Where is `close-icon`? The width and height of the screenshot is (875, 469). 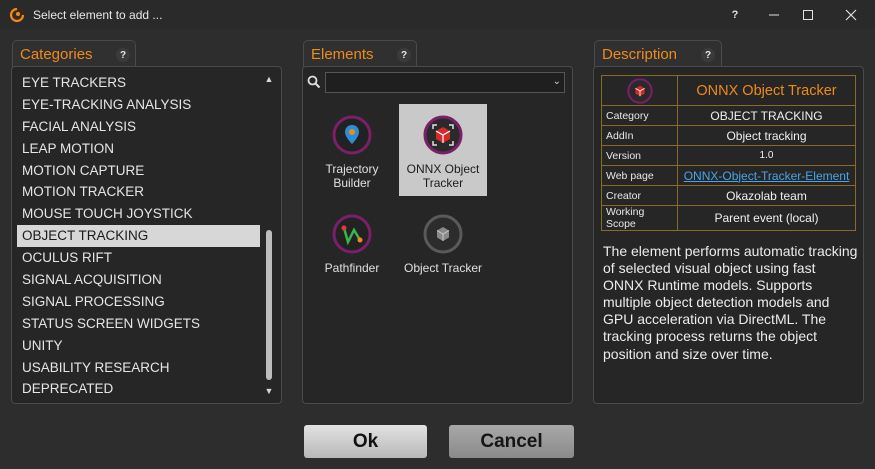 close-icon is located at coordinates (851, 15).